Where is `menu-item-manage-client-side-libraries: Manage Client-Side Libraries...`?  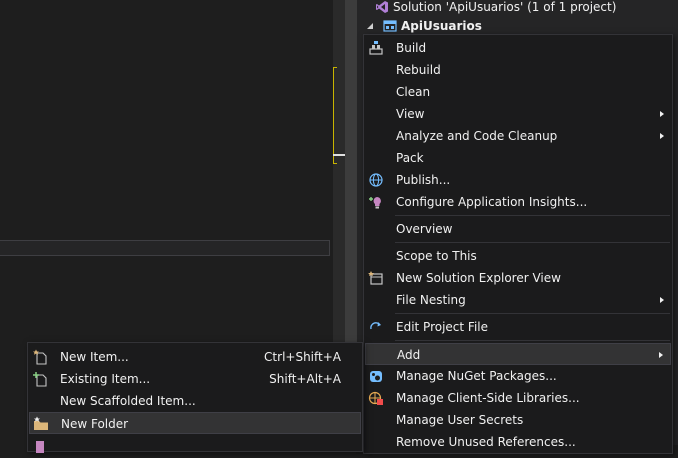 menu-item-manage-client-side-libraries: Manage Client-Side Libraries... is located at coordinates (518, 398).